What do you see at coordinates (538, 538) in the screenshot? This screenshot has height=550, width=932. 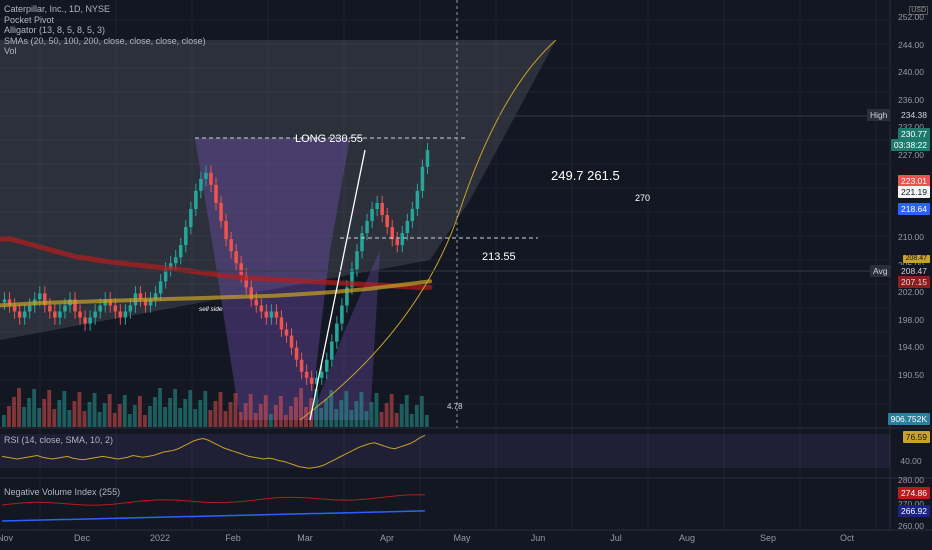 I see `time-axis-label: Jun` at bounding box center [538, 538].